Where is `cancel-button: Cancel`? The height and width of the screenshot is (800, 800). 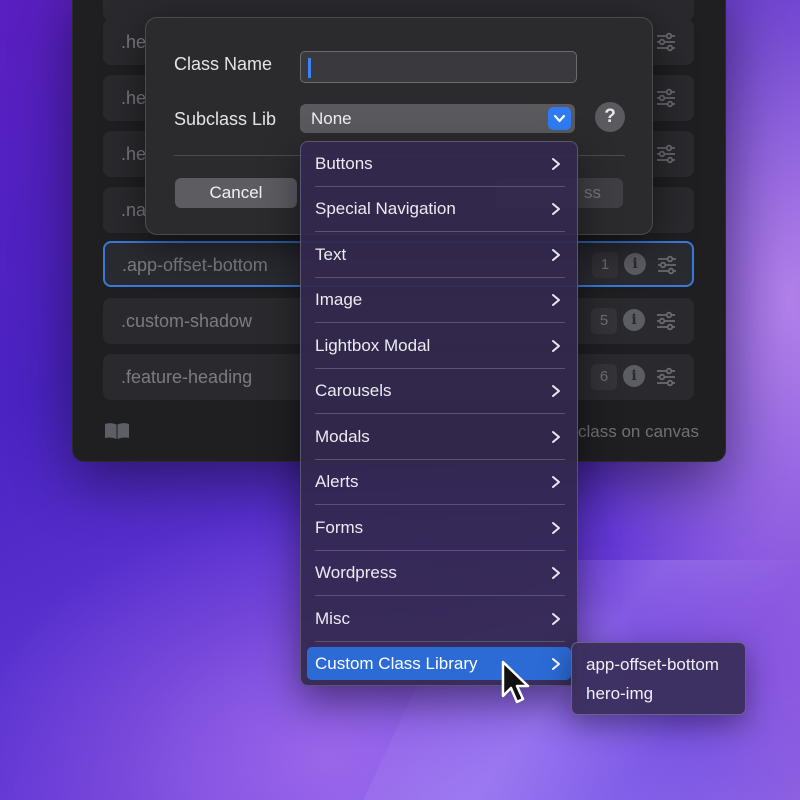
cancel-button: Cancel is located at coordinates (236, 193).